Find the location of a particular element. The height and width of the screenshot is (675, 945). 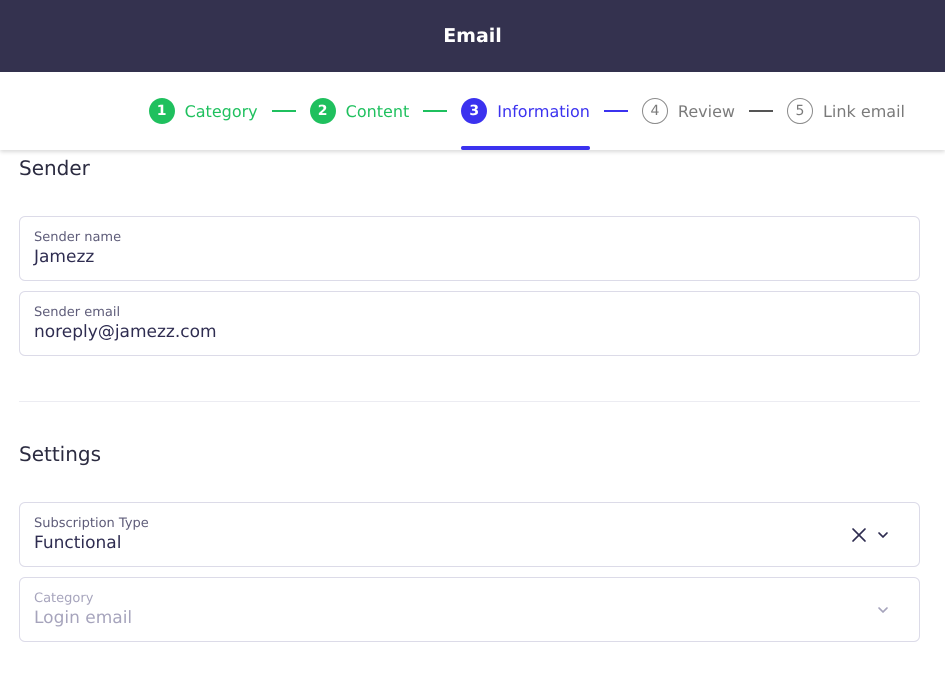

select-field: Subscription Type Functional is located at coordinates (469, 534).